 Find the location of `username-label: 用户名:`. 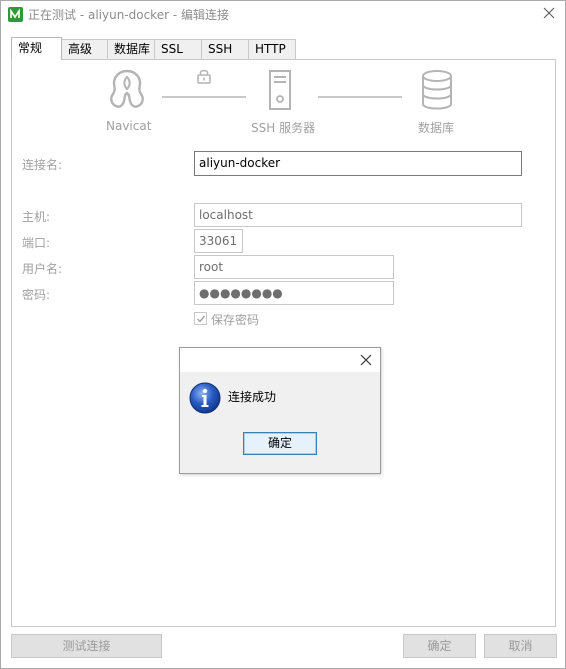

username-label: 用户名: is located at coordinates (42, 269).